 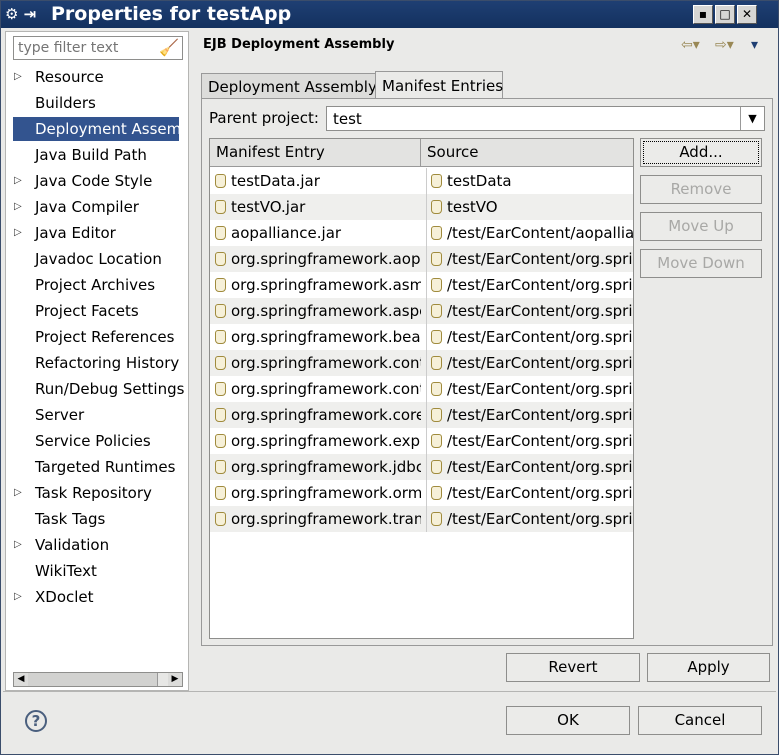 I want to click on tree-item: Deployment Assem, so click(x=97, y=129).